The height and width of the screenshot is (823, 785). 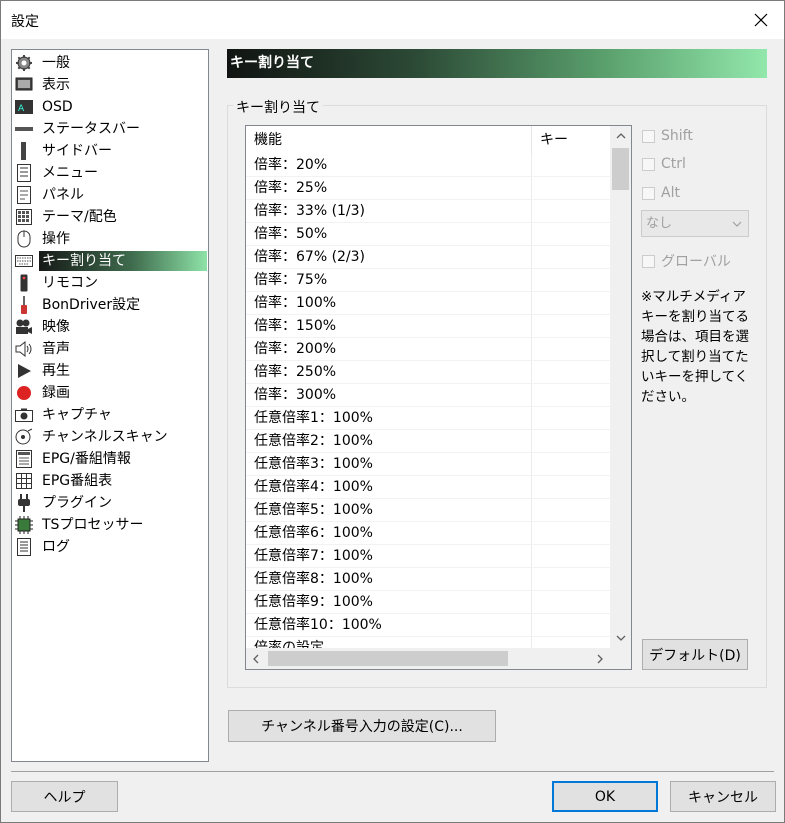 I want to click on sidebar-item-label: OSD, so click(x=57, y=107).